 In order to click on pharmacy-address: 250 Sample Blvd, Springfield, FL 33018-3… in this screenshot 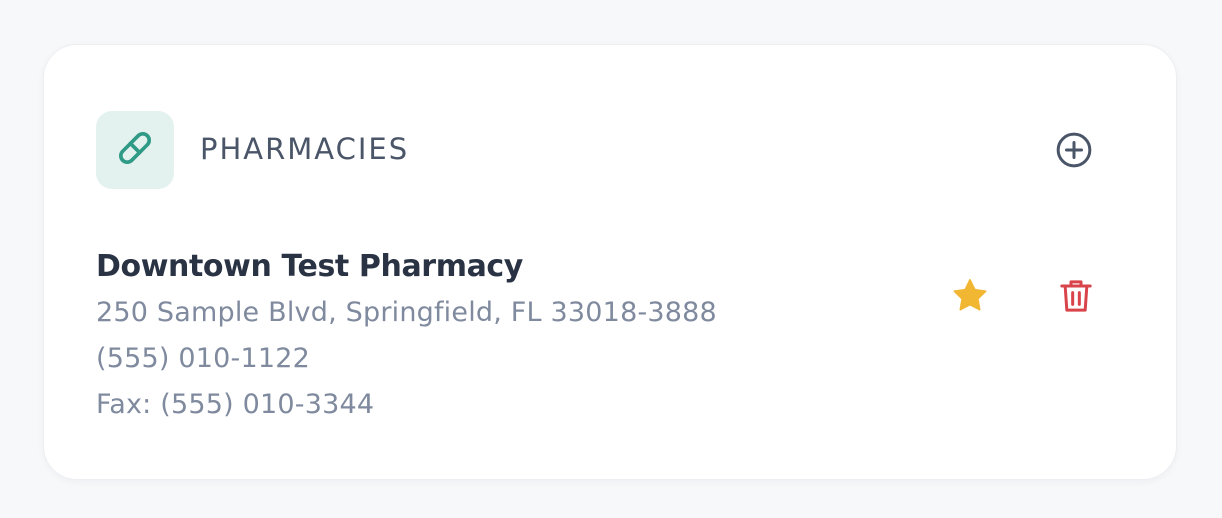, I will do `click(406, 312)`.